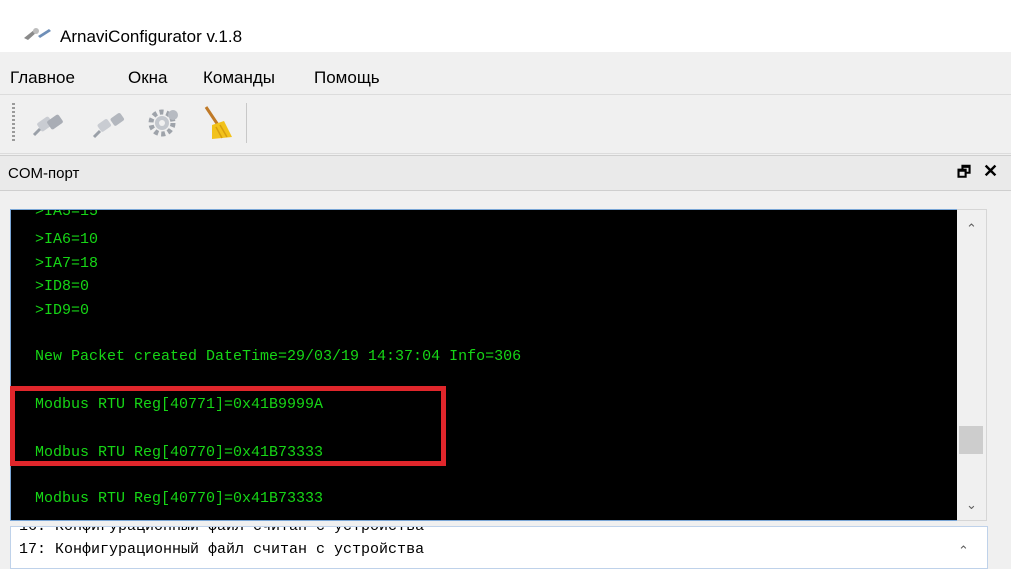  I want to click on highlight-annotation-box, so click(228, 426).